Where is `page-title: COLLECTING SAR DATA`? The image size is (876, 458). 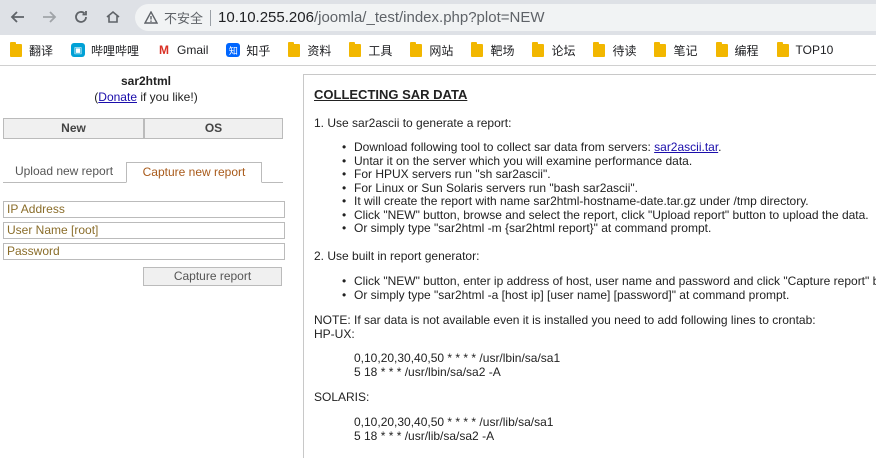 page-title: COLLECTING SAR DATA is located at coordinates (391, 94).